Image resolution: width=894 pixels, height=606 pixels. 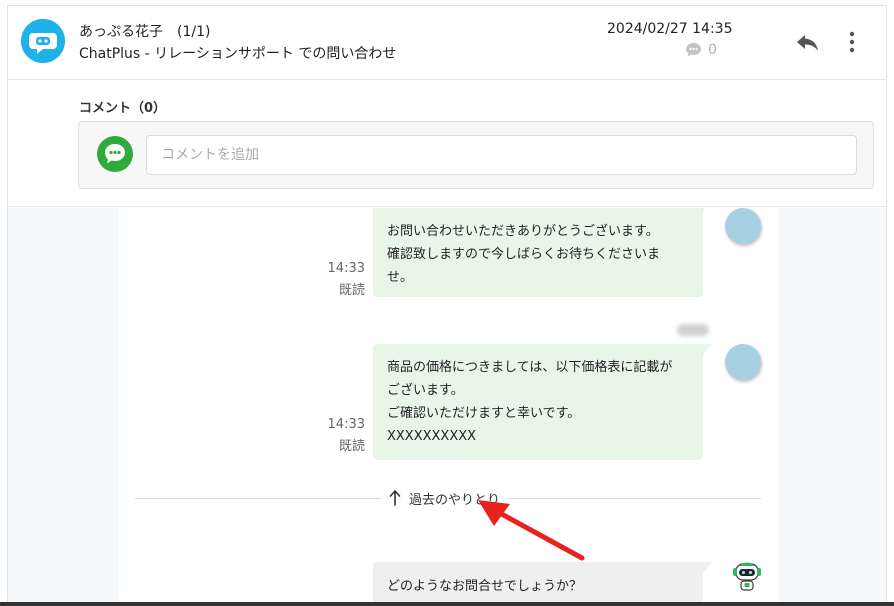 What do you see at coordinates (432, 436) in the screenshot?
I see `message-line: XXXXXXXXXX` at bounding box center [432, 436].